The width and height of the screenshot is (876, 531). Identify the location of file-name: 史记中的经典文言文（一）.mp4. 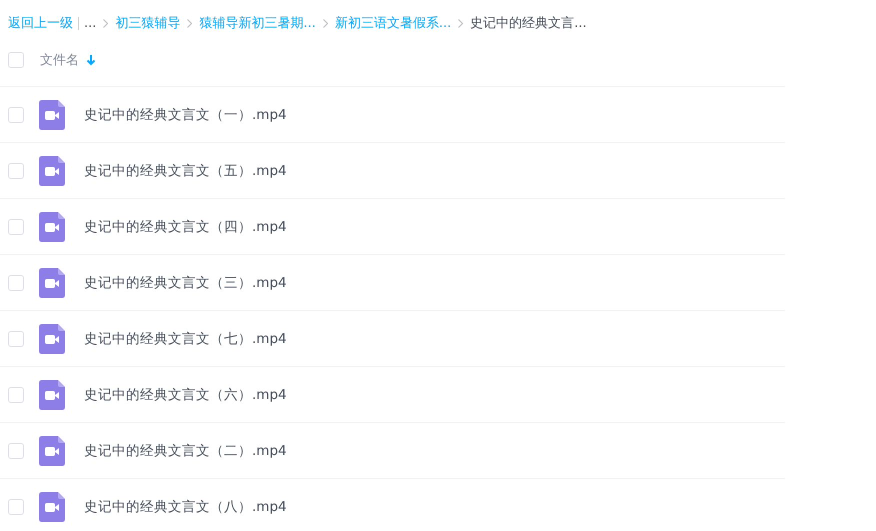
(185, 115).